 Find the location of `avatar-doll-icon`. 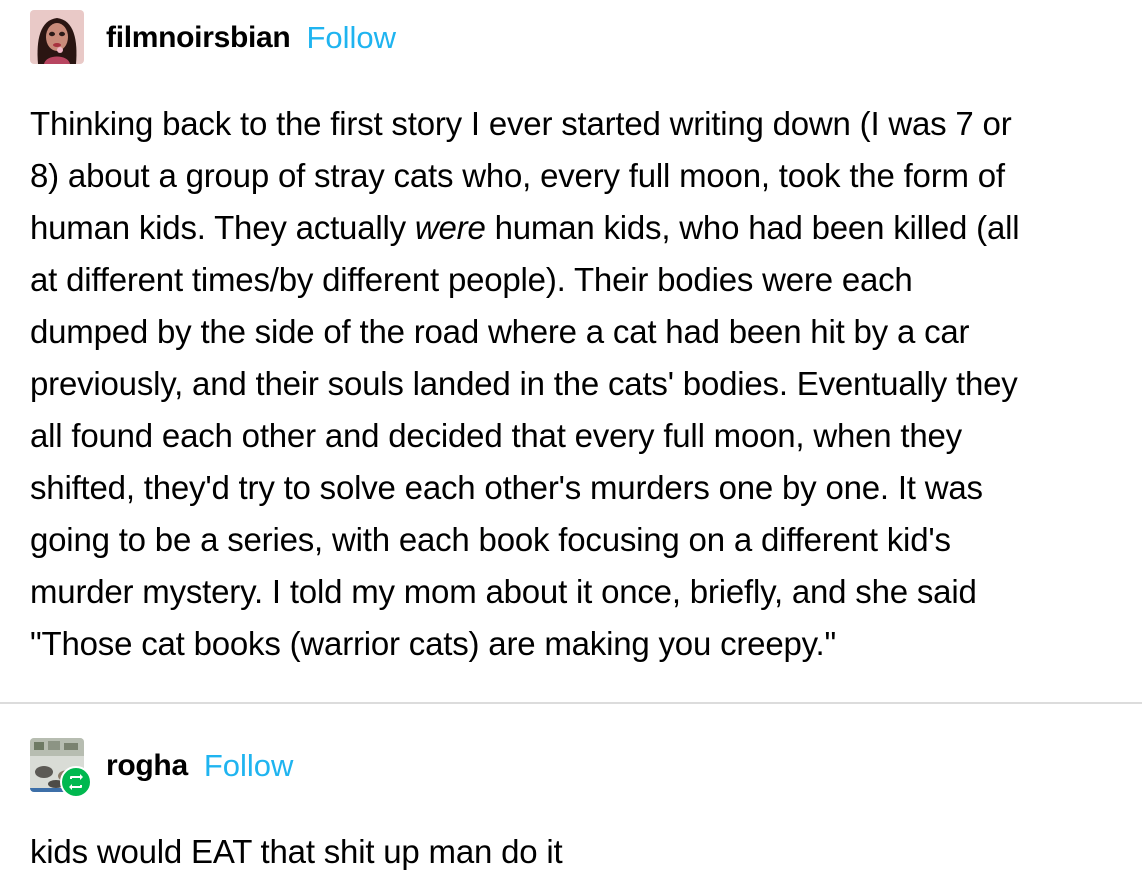

avatar-doll-icon is located at coordinates (57, 37).